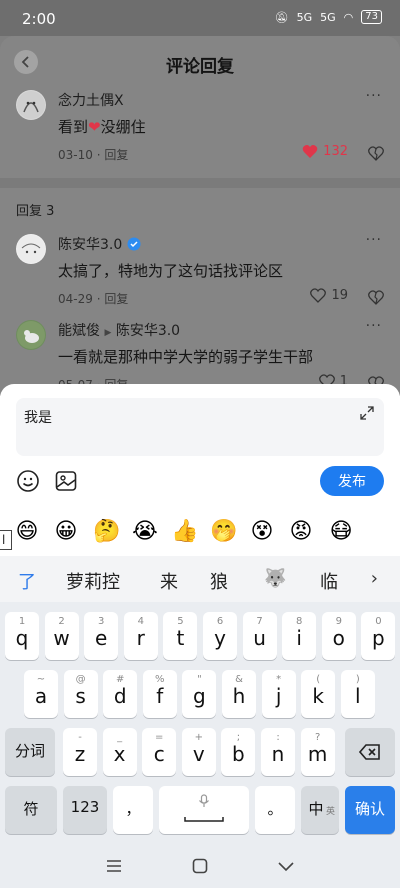 The image size is (400, 888). What do you see at coordinates (120, 694) in the screenshot?
I see `key-d: # d` at bounding box center [120, 694].